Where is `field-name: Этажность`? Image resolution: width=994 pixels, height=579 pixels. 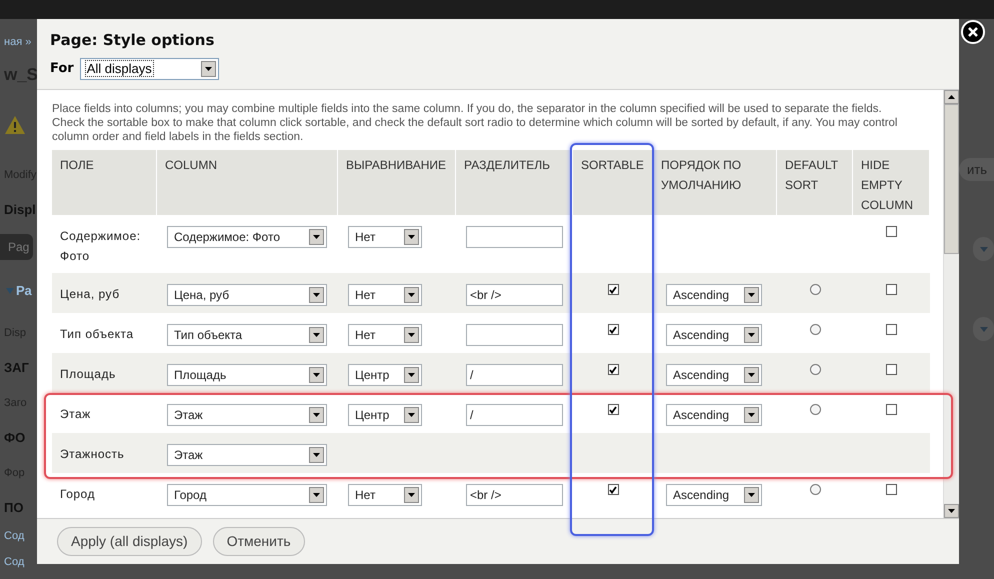
field-name: Этажность is located at coordinates (92, 454).